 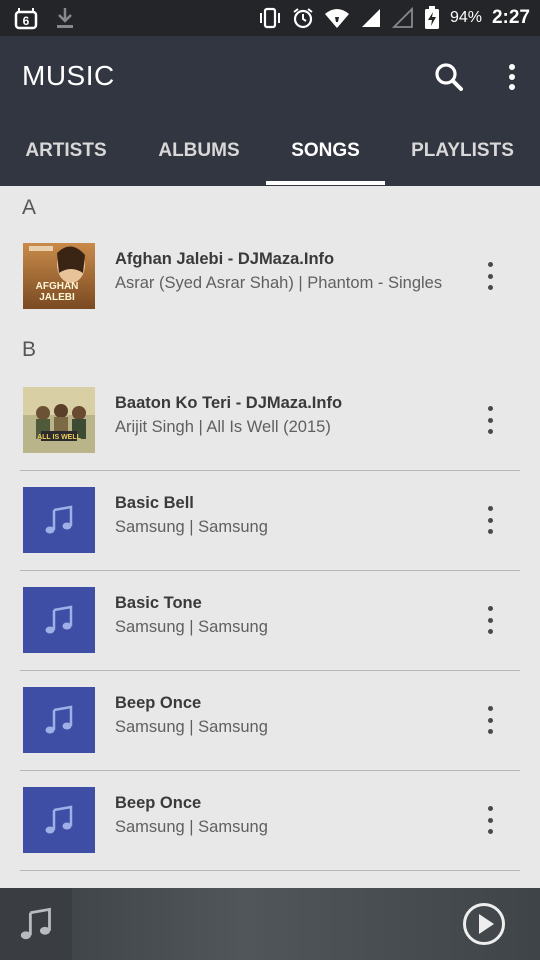 What do you see at coordinates (57, 297) in the screenshot?
I see `svg-text: JALEBI` at bounding box center [57, 297].